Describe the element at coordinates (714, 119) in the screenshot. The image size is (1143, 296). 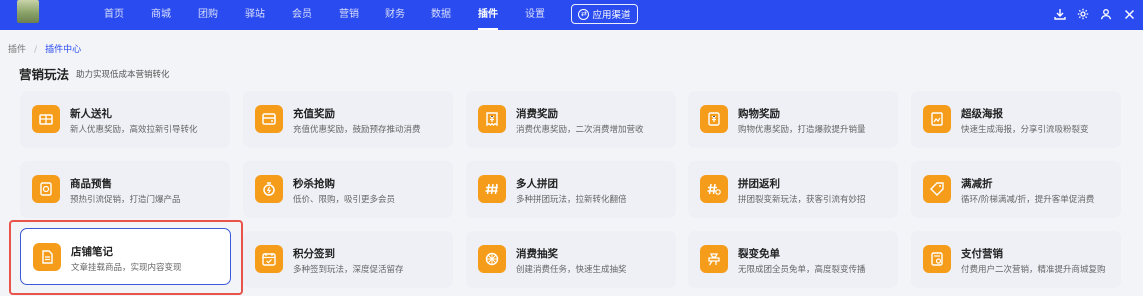
I see `shopping-reward-icon` at that location.